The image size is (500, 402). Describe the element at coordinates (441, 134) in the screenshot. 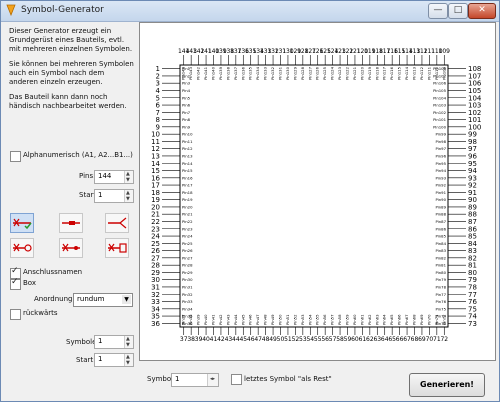

I see `pin-name: Pin99` at that location.